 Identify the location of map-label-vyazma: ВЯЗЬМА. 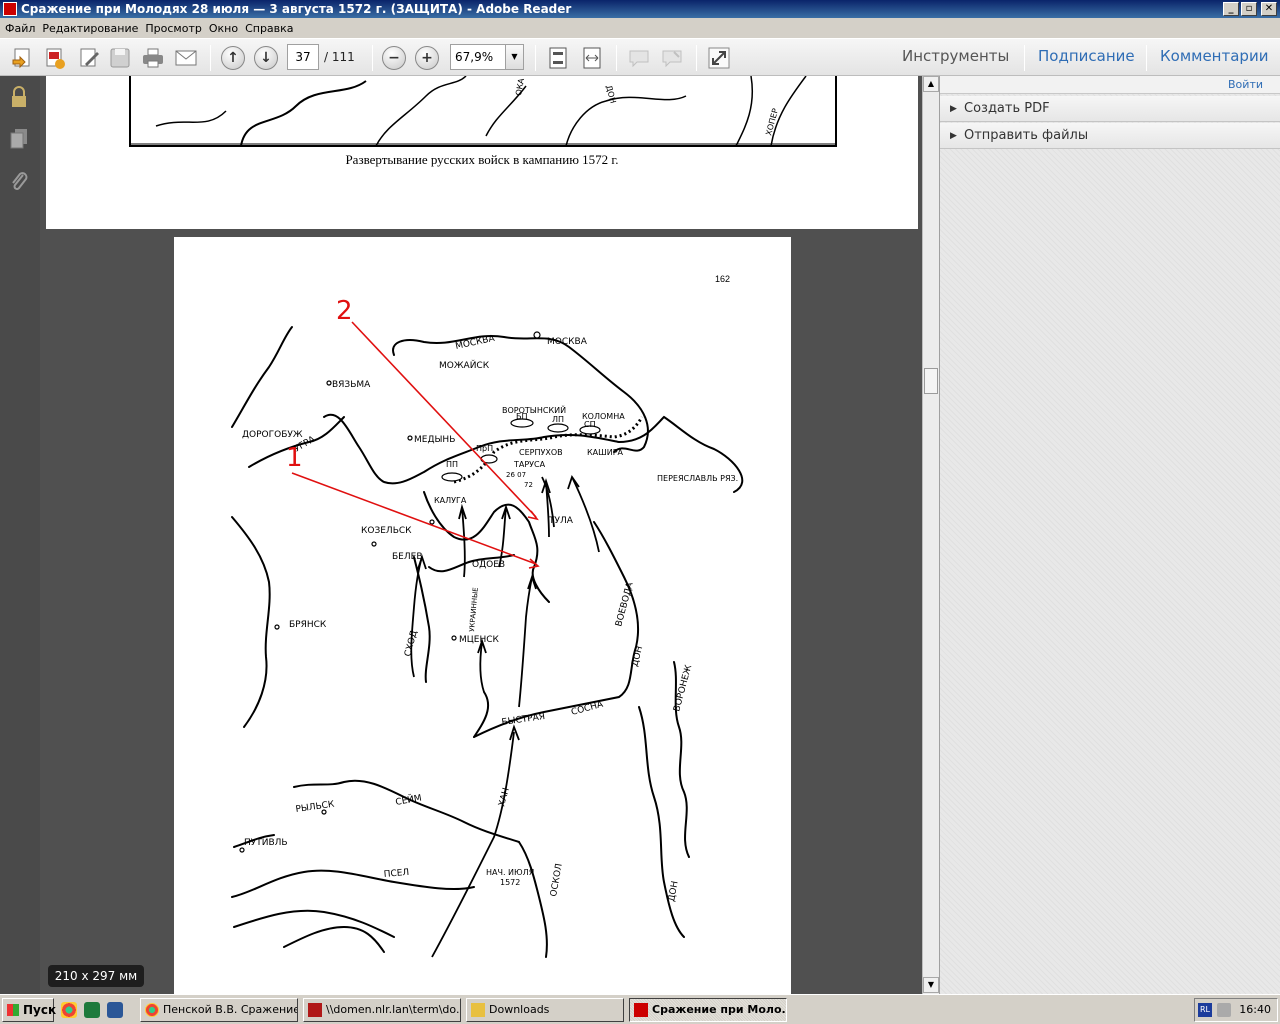
(351, 385).